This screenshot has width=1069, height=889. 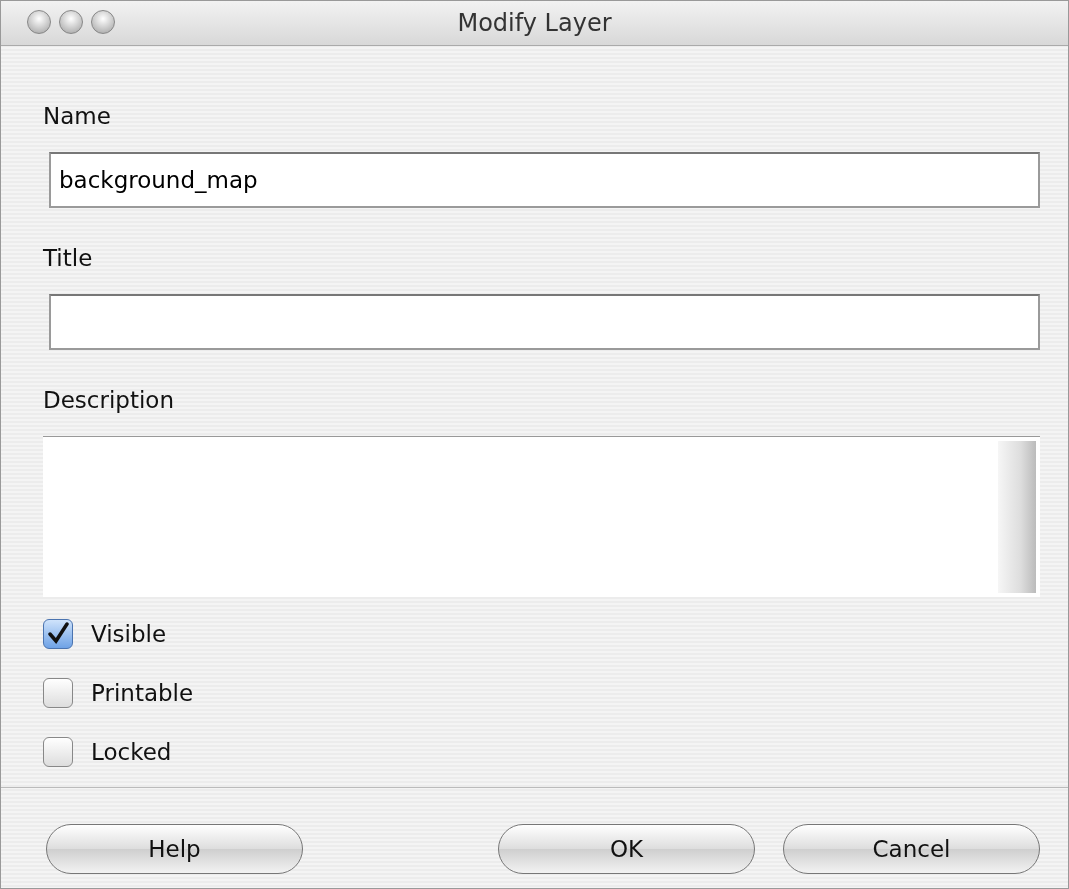 What do you see at coordinates (131, 752) in the screenshot?
I see `checkbox-label: Locked` at bounding box center [131, 752].